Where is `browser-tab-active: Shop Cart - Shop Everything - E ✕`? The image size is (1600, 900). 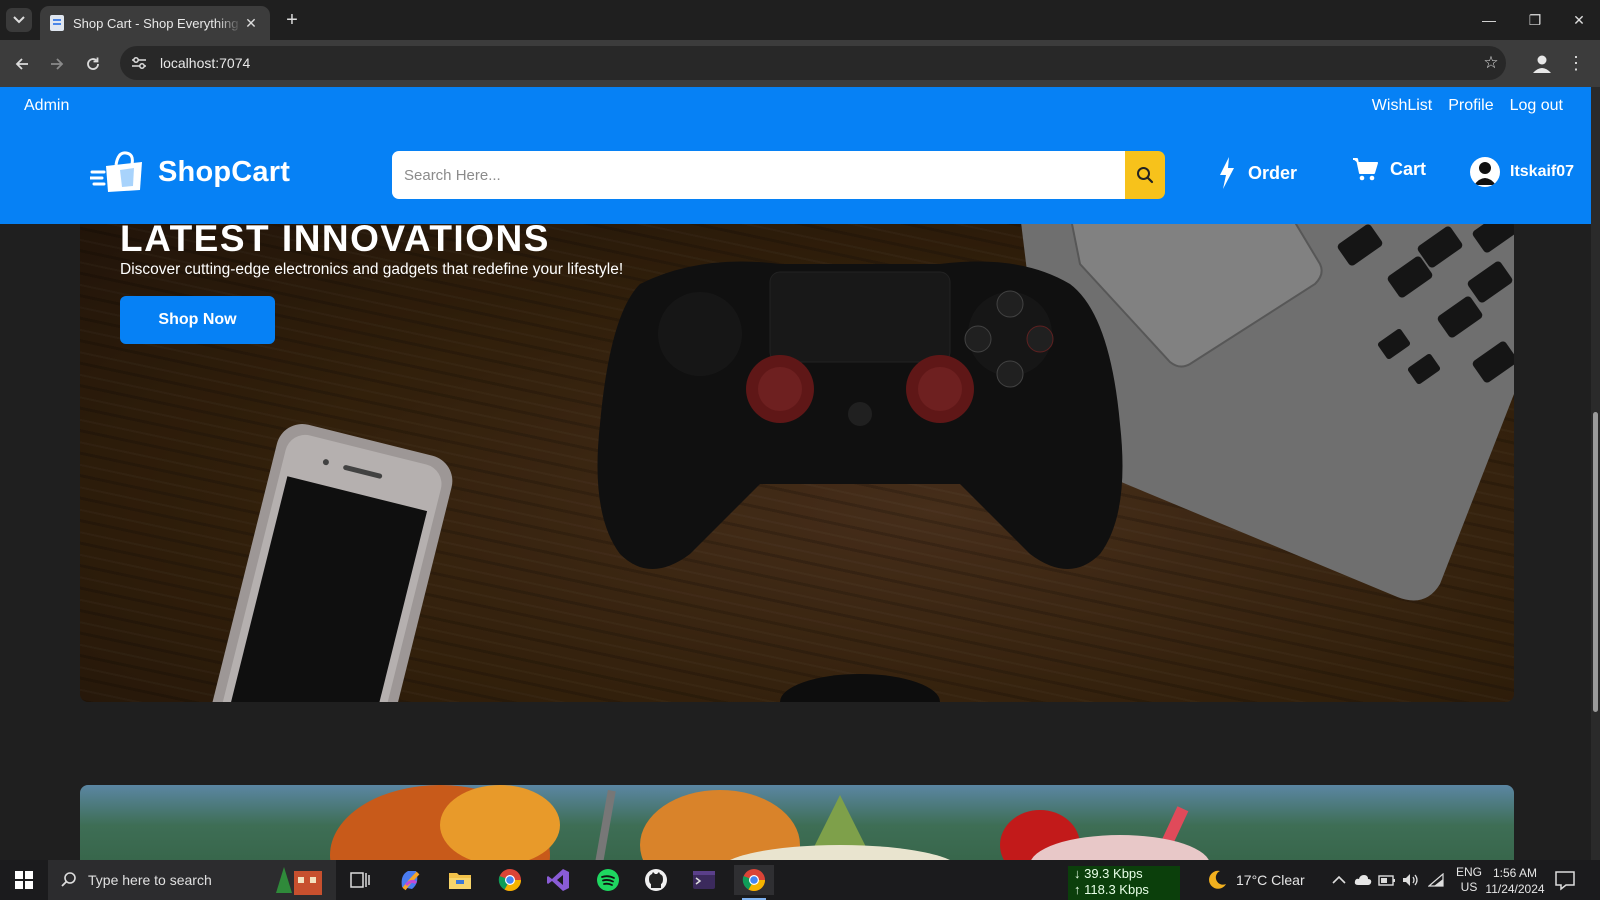
browser-tab-active: Shop Cart - Shop Everything - E ✕ is located at coordinates (155, 23).